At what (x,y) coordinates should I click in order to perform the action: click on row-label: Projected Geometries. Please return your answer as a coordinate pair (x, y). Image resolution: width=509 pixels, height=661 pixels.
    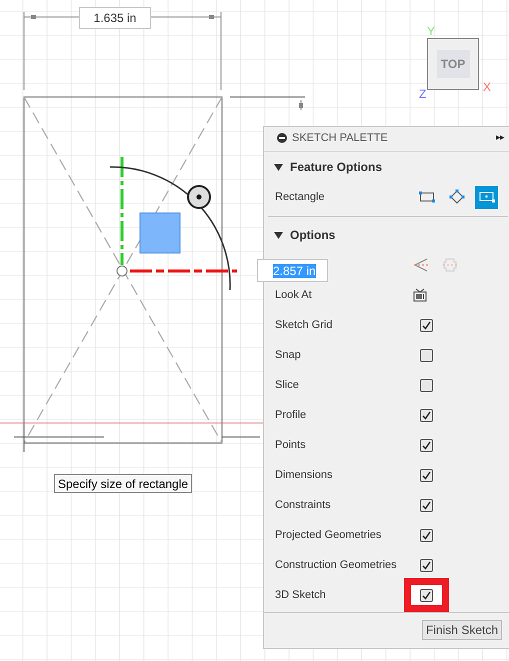
    Looking at the image, I should click on (328, 535).